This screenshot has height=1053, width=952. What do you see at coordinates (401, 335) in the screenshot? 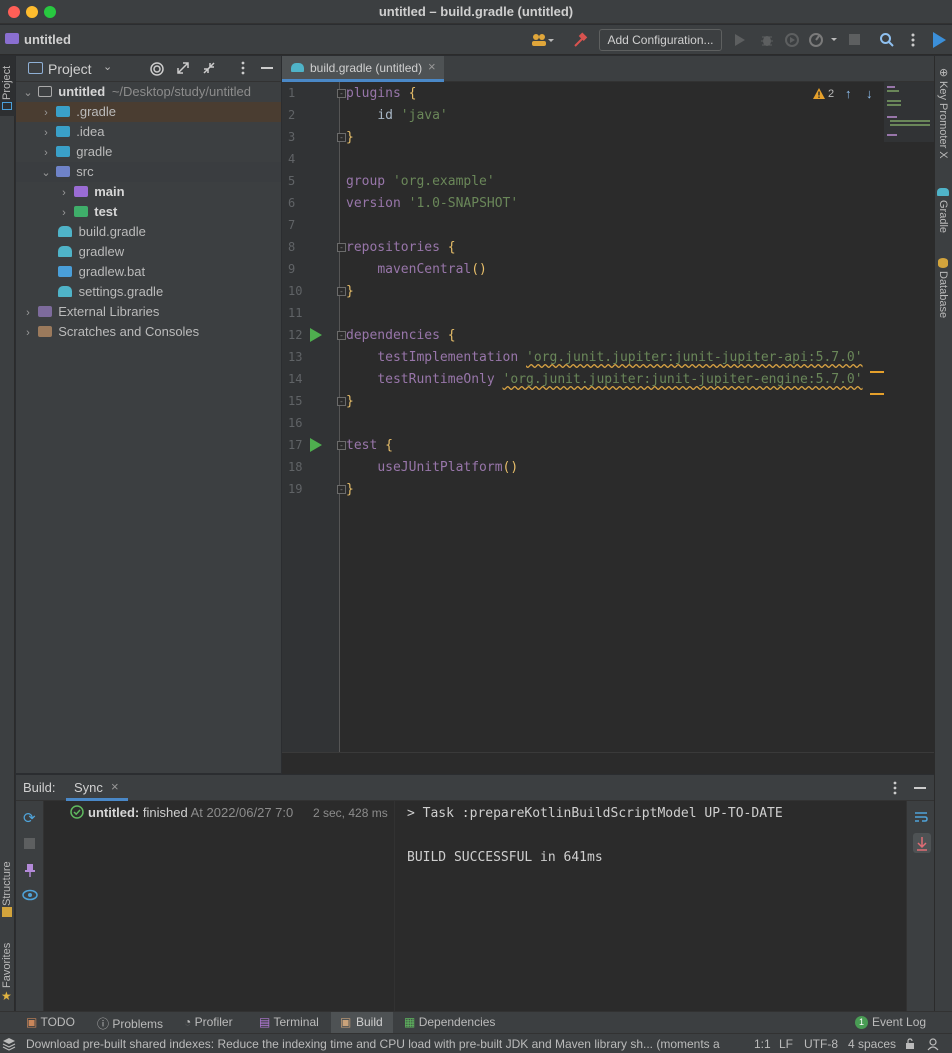
I see `code-line-12: dependencies {` at bounding box center [401, 335].